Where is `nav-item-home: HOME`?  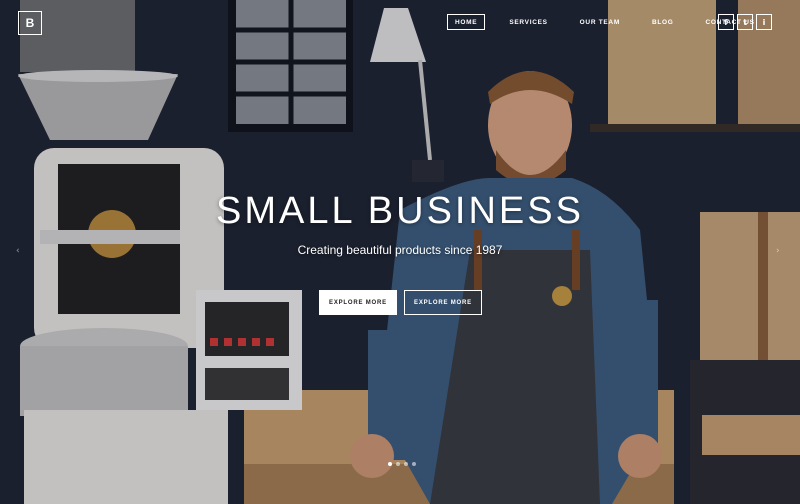 nav-item-home: HOME is located at coordinates (466, 22).